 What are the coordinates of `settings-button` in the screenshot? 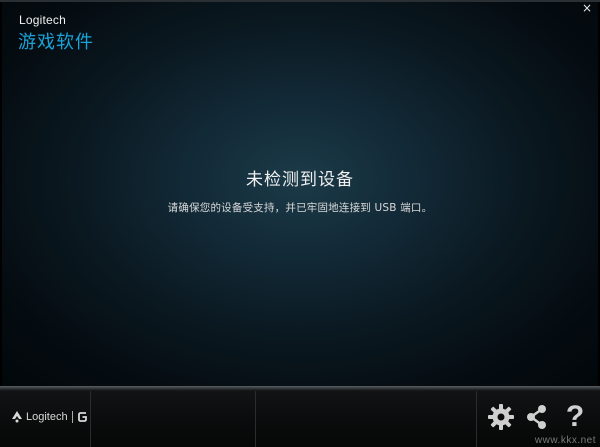 It's located at (501, 417).